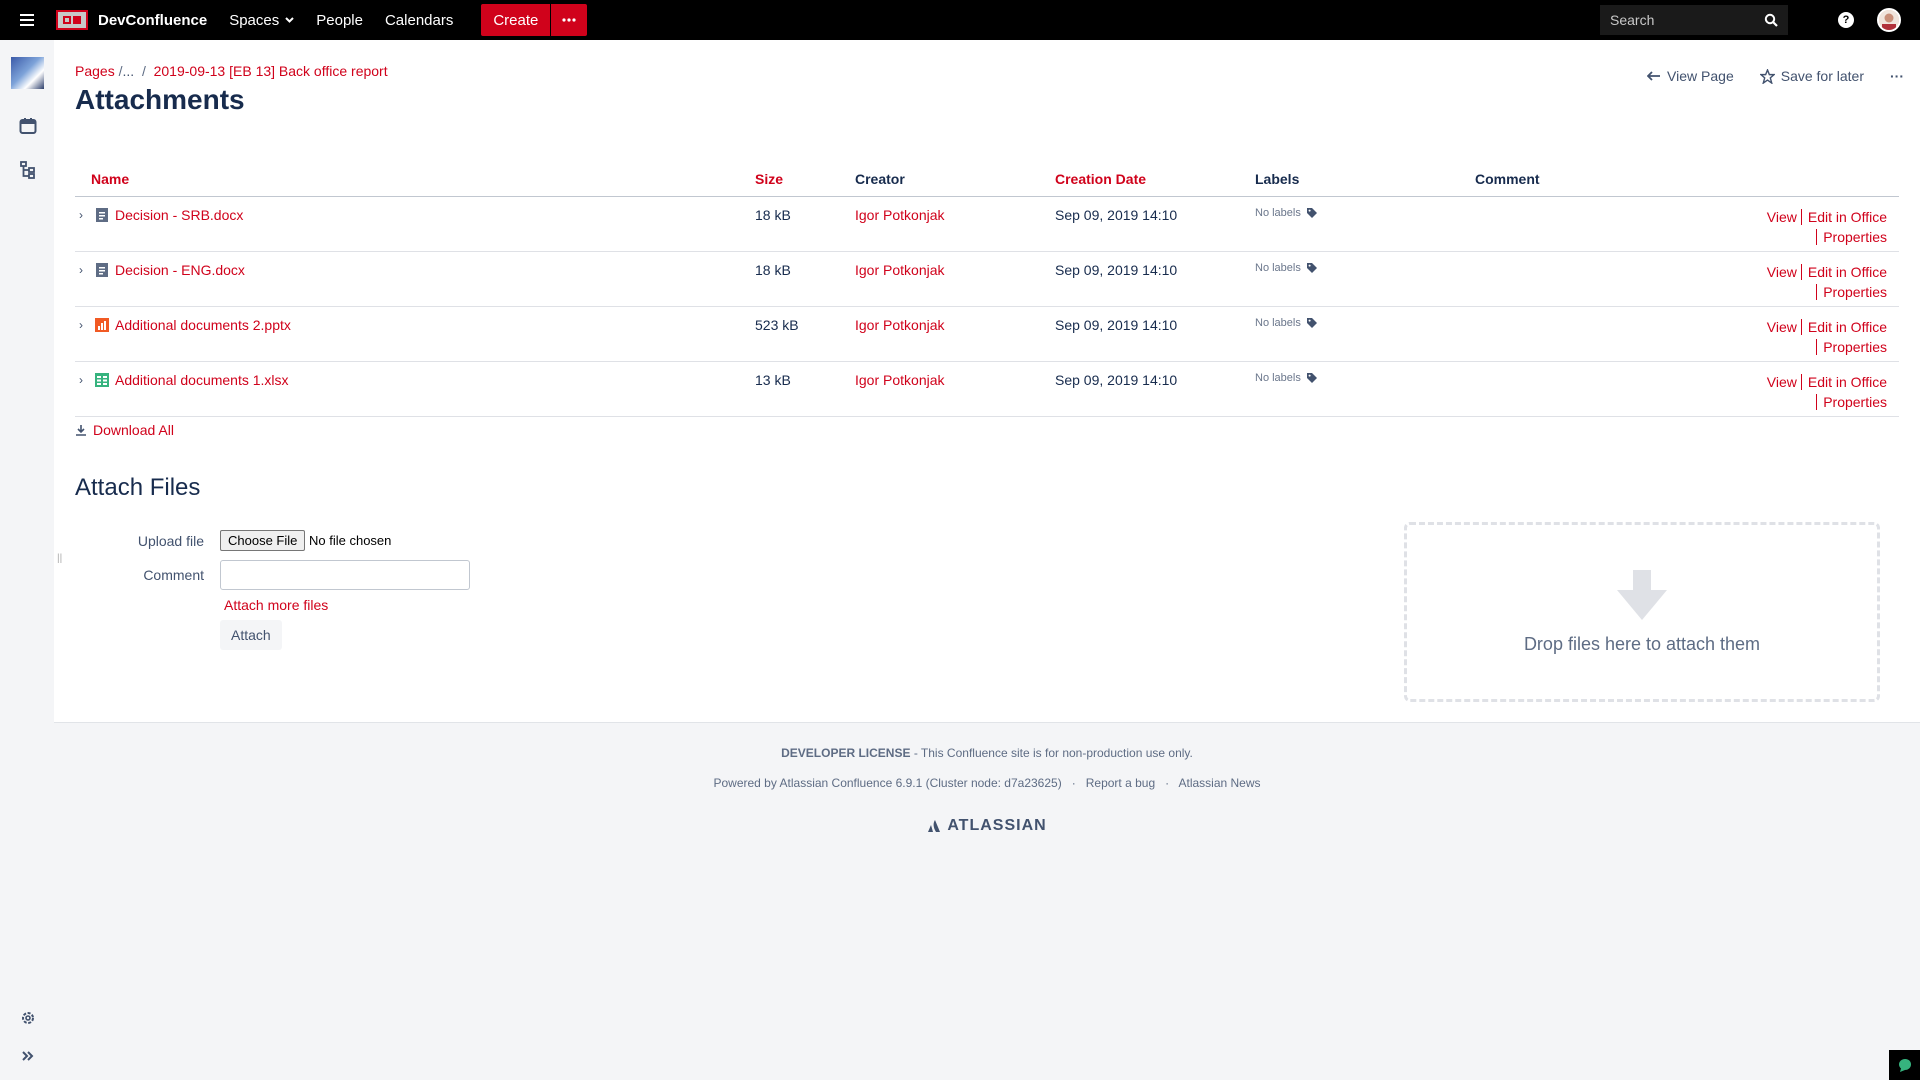 This screenshot has width=1920, height=1080. I want to click on attachment-name-link: Decision - SRB.docx, so click(179, 215).